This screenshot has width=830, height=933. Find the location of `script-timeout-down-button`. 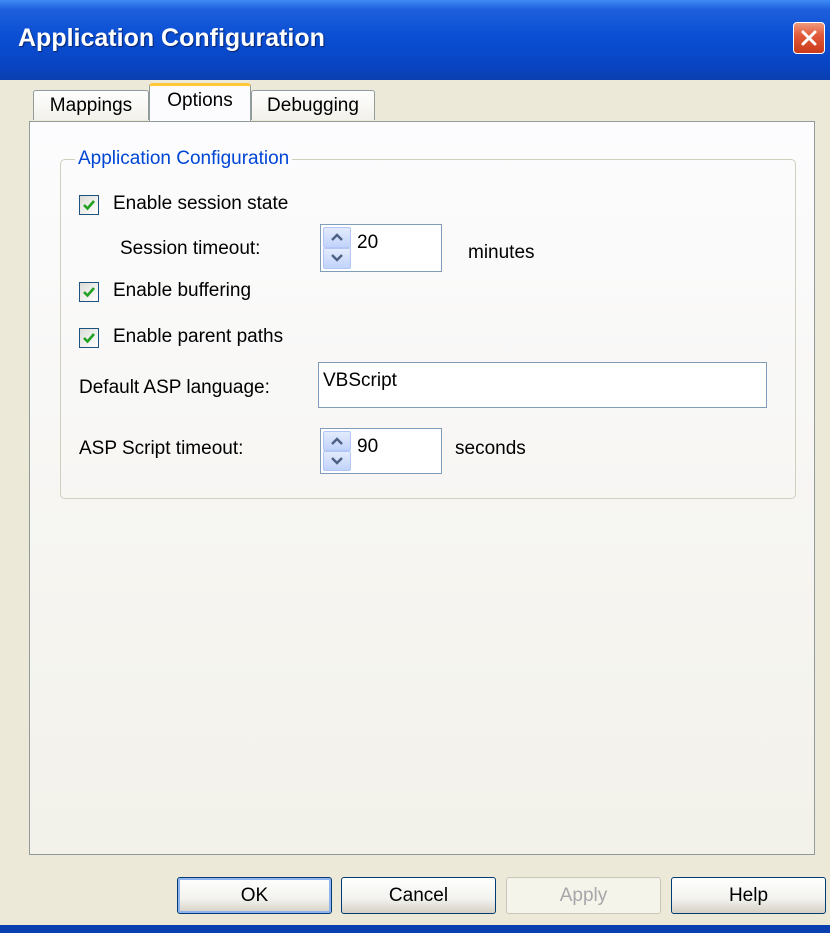

script-timeout-down-button is located at coordinates (337, 461).